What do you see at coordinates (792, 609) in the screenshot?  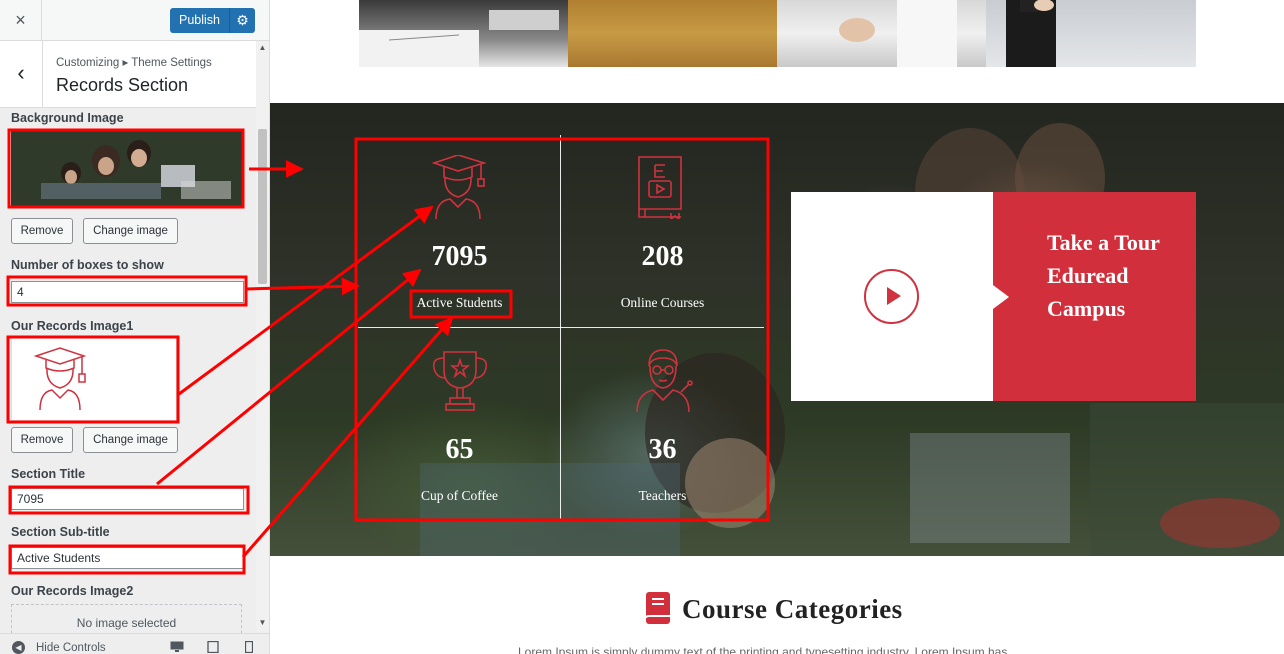 I see `course-categories-title: Course Categories` at bounding box center [792, 609].